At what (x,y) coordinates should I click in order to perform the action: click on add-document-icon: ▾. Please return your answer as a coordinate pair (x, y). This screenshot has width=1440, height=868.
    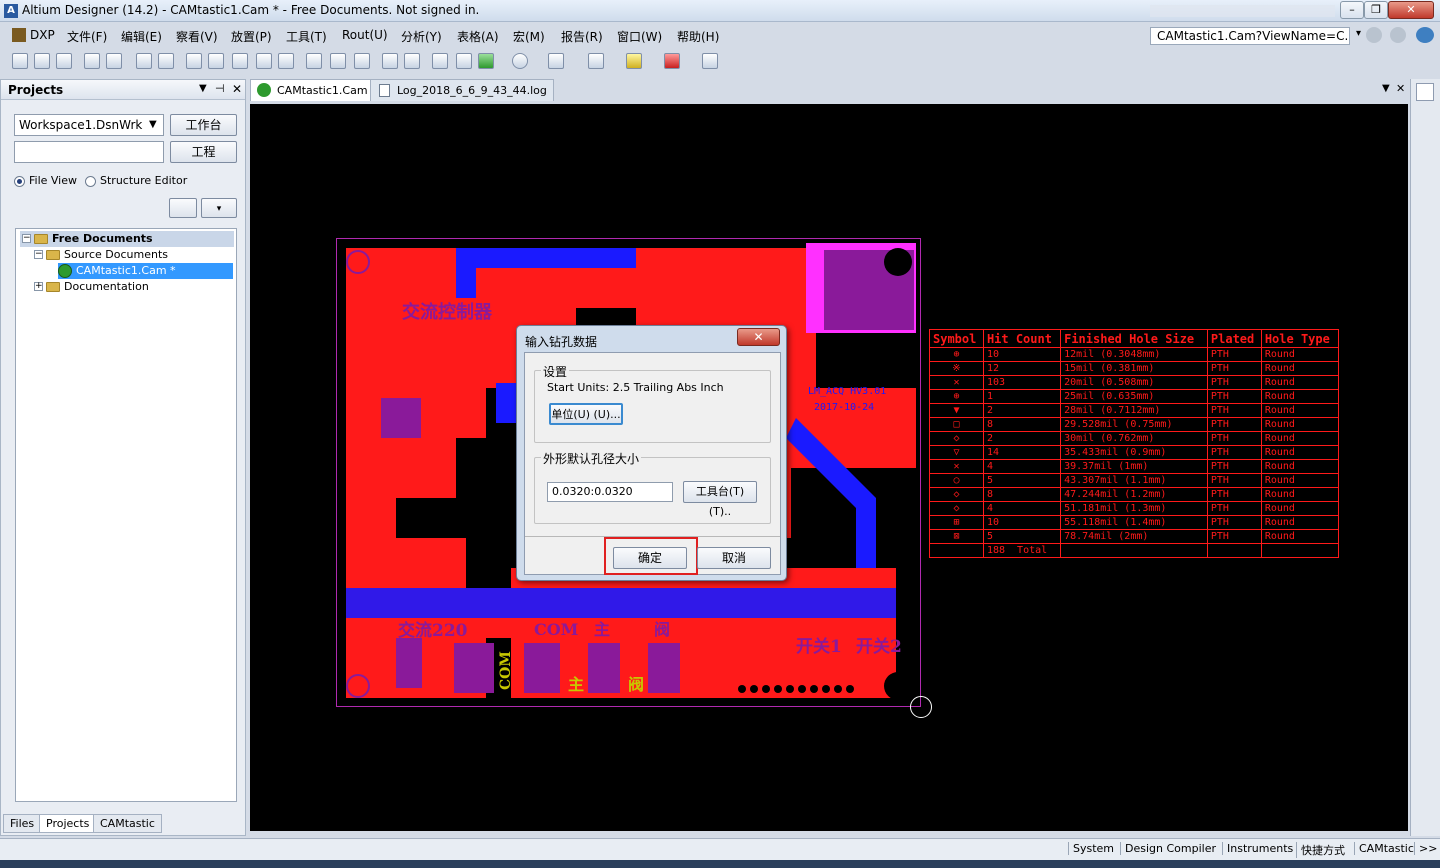
    Looking at the image, I should click on (219, 208).